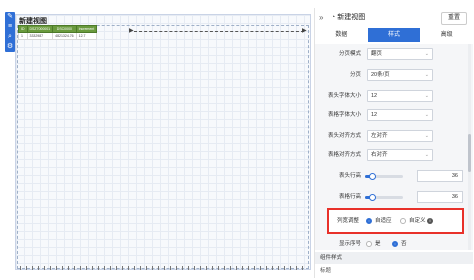 The height and width of the screenshot is (280, 474). Describe the element at coordinates (326, 271) in the screenshot. I see `section-subtitle: 标题` at that location.